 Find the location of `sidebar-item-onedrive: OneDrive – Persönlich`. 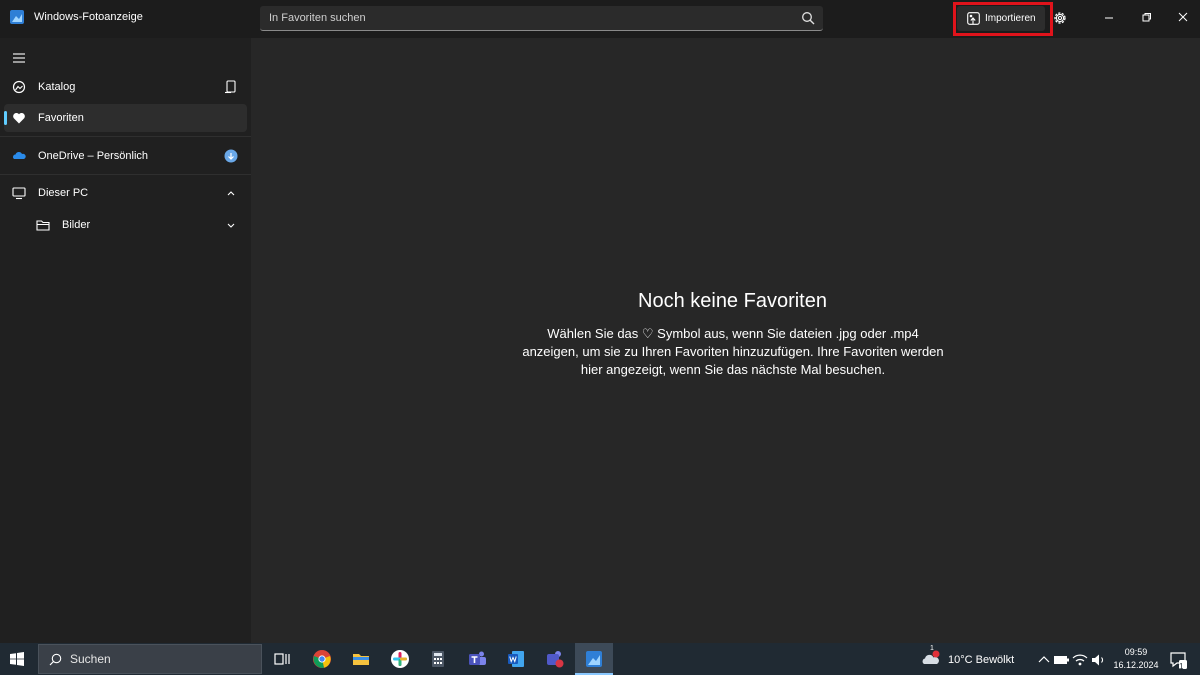

sidebar-item-onedrive: OneDrive – Persönlich is located at coordinates (125, 156).